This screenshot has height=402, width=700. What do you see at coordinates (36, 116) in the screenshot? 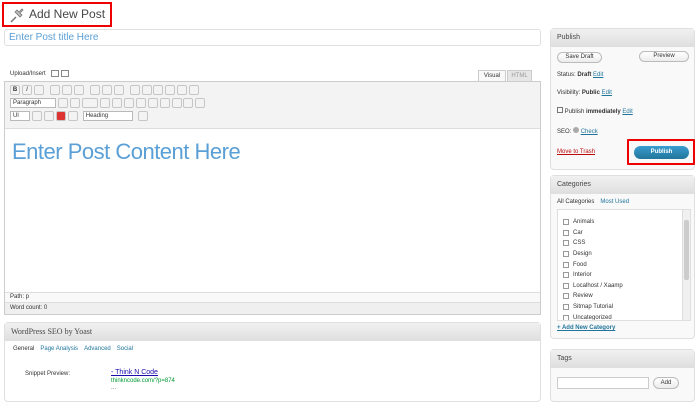
I see `toolbar-icon-a` at bounding box center [36, 116].